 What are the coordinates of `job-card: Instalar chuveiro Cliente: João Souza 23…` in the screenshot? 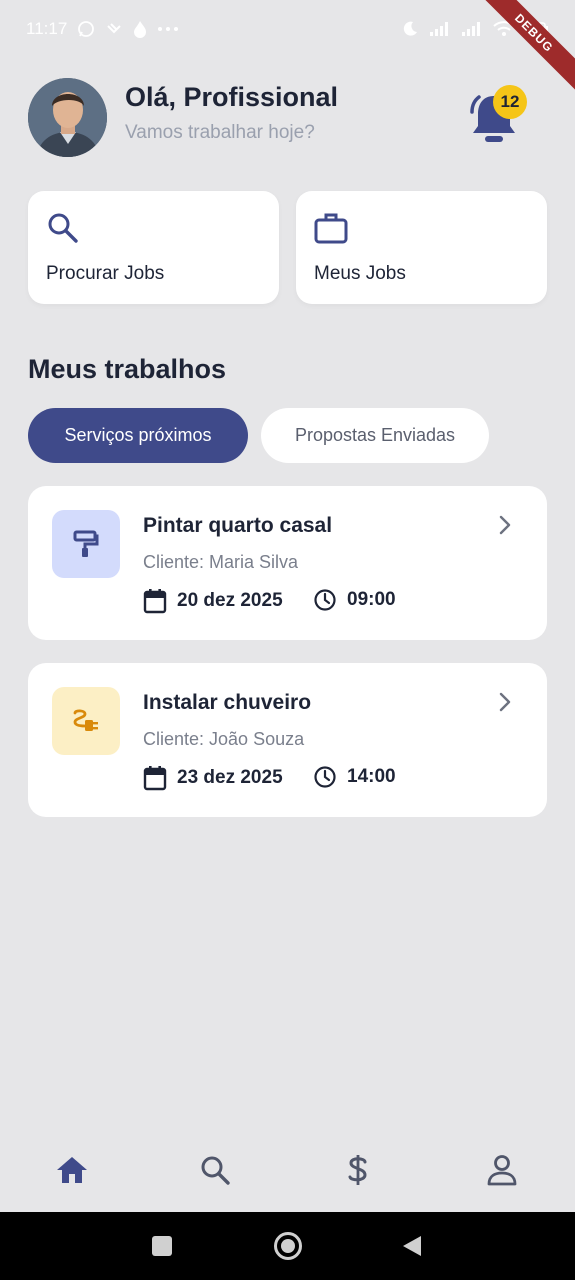 It's located at (287, 740).